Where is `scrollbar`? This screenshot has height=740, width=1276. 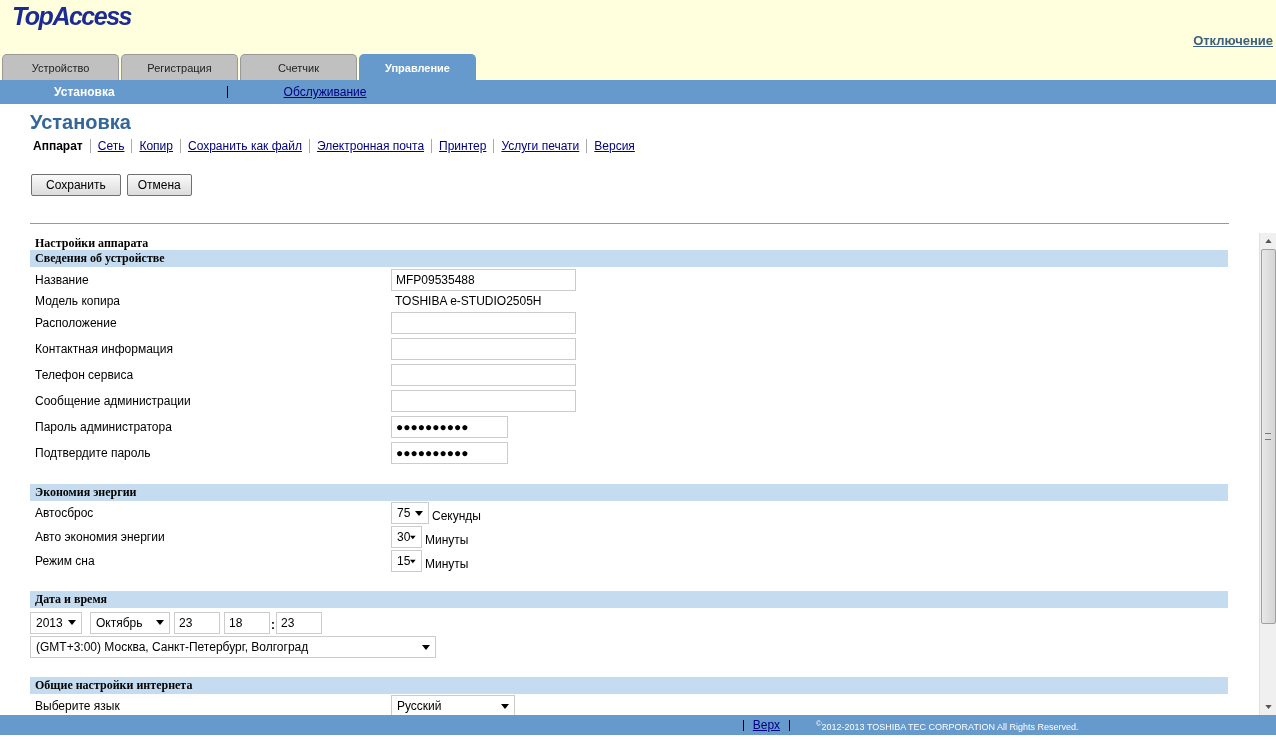 scrollbar is located at coordinates (1267, 474).